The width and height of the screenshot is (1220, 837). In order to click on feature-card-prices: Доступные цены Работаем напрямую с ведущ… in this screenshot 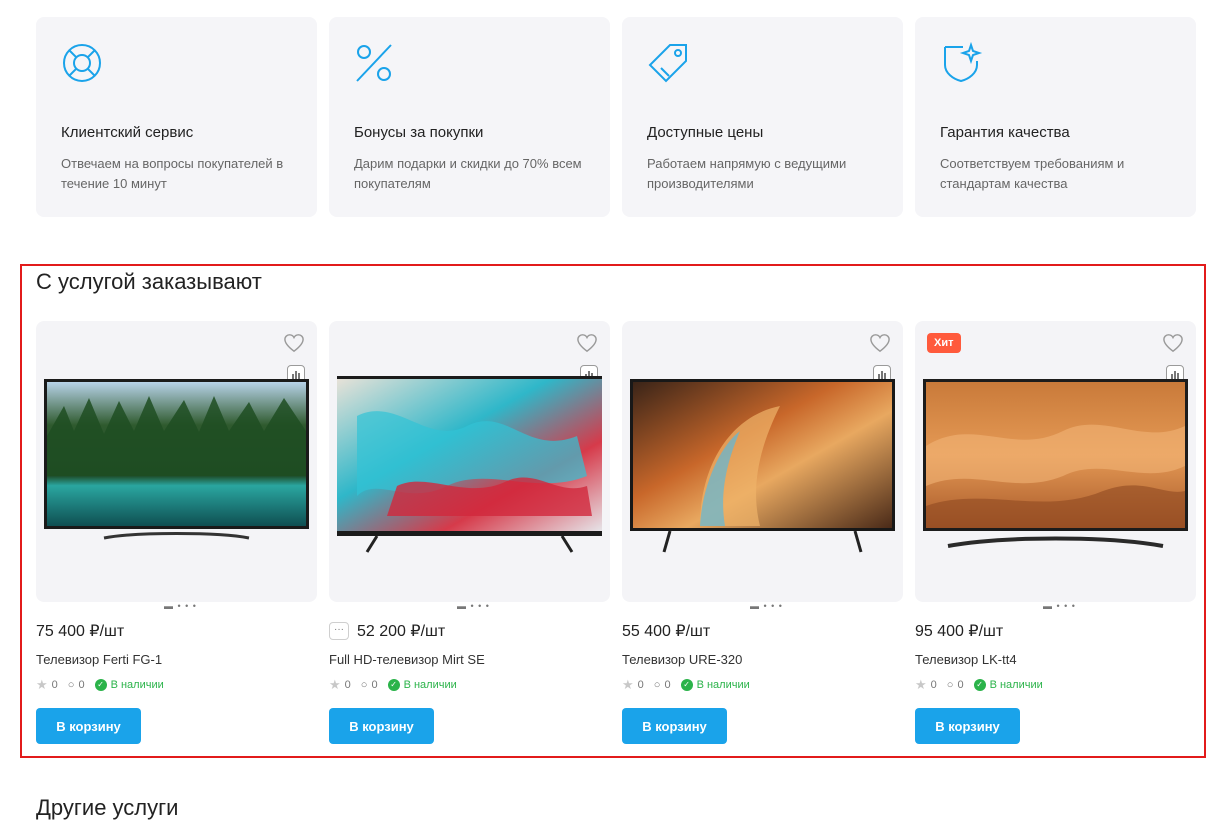, I will do `click(762, 117)`.